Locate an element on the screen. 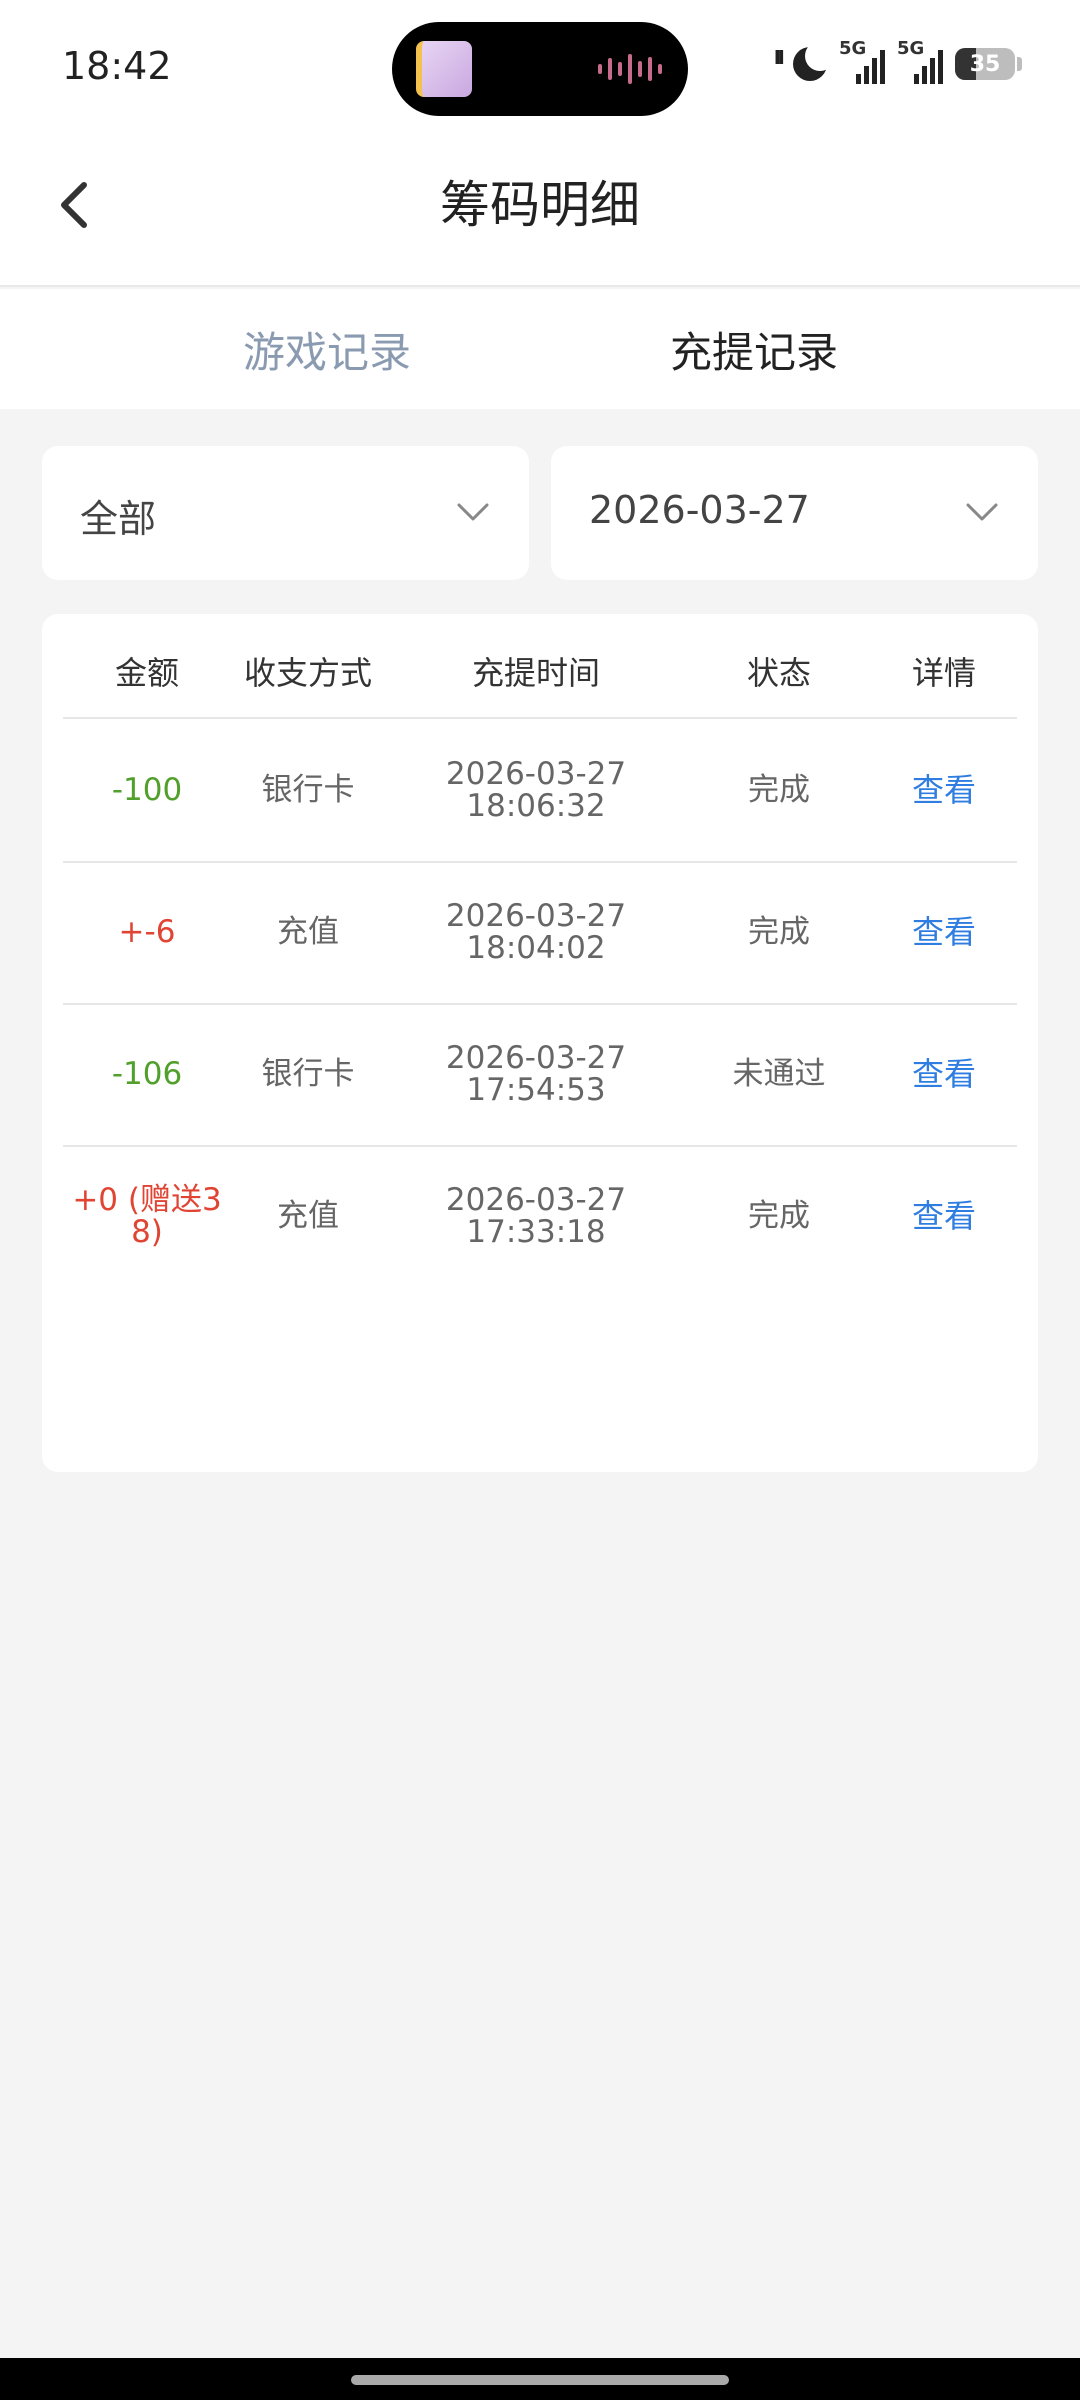 Image resolution: width=1080 pixels, height=2400 pixels. page-header: 筹码明细 is located at coordinates (540, 211).